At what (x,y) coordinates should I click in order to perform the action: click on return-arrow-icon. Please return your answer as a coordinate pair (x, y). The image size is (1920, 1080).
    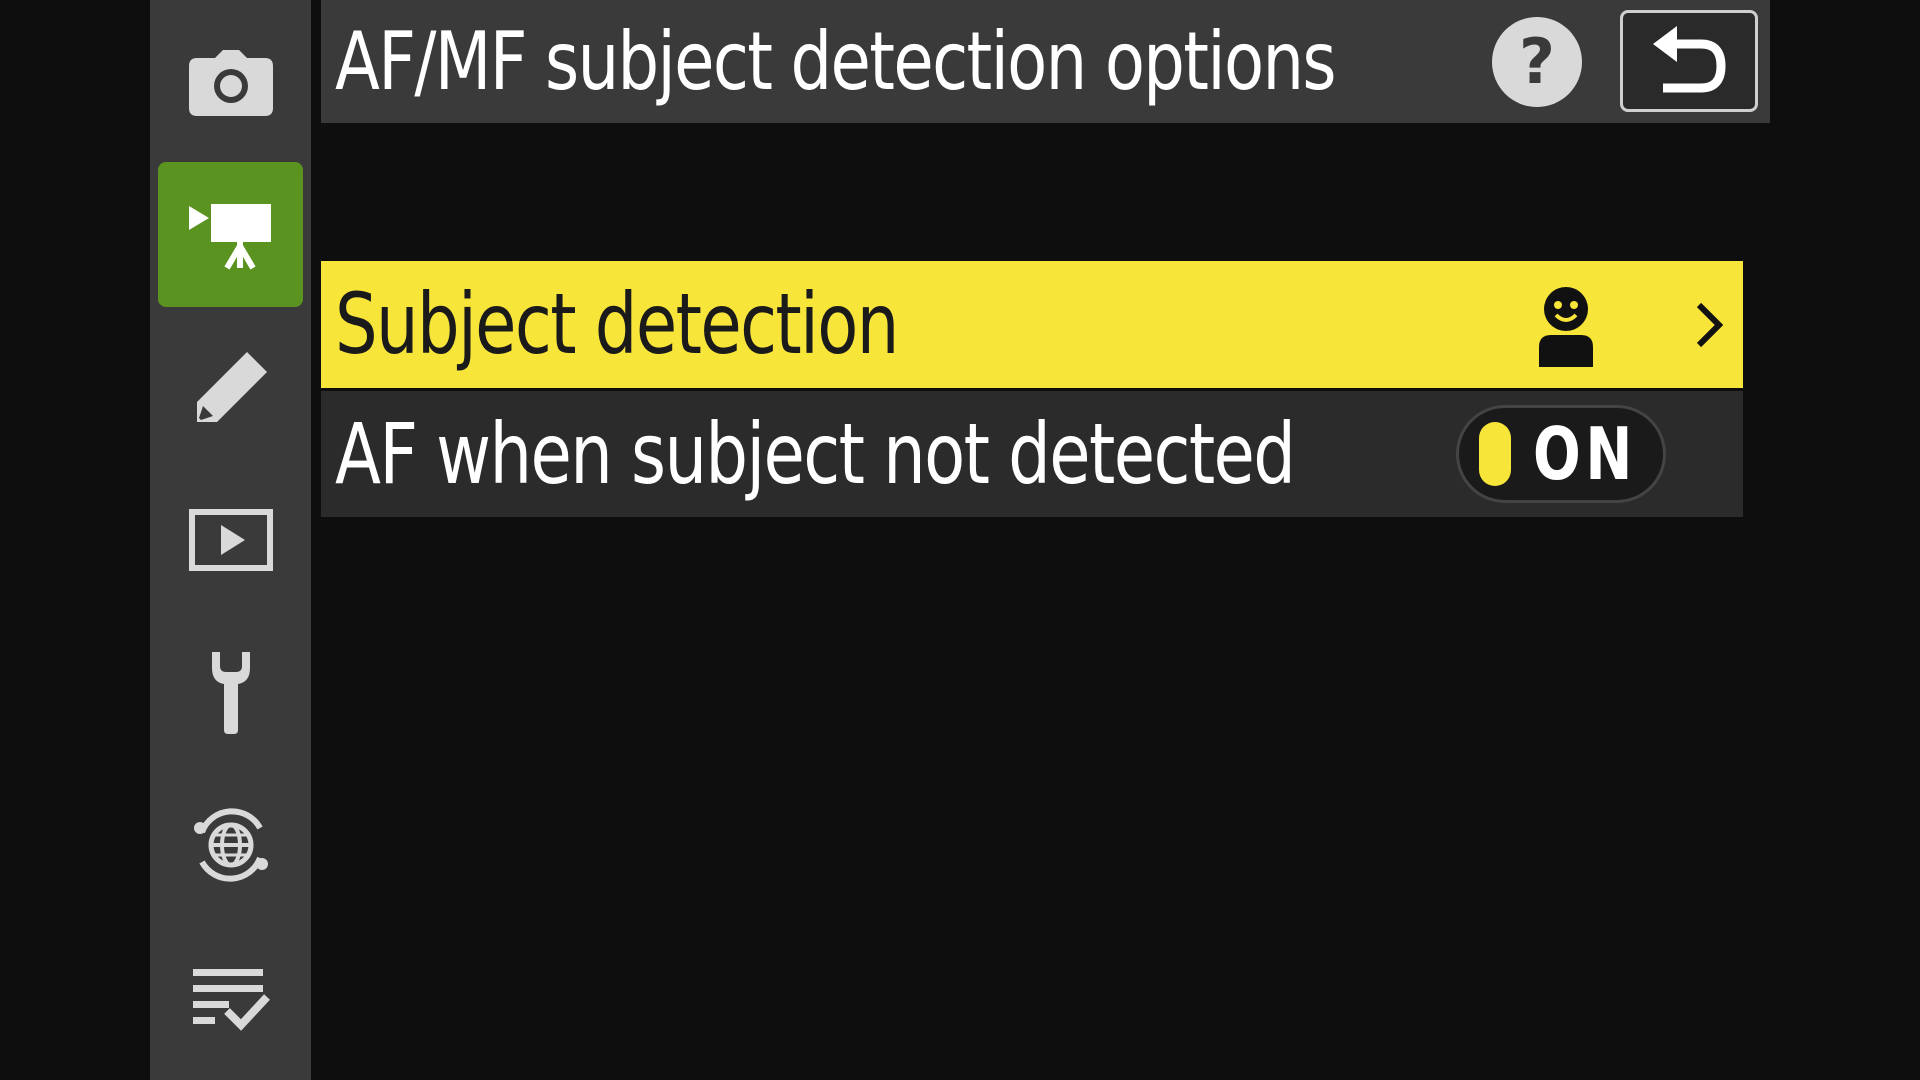
    Looking at the image, I should click on (1689, 61).